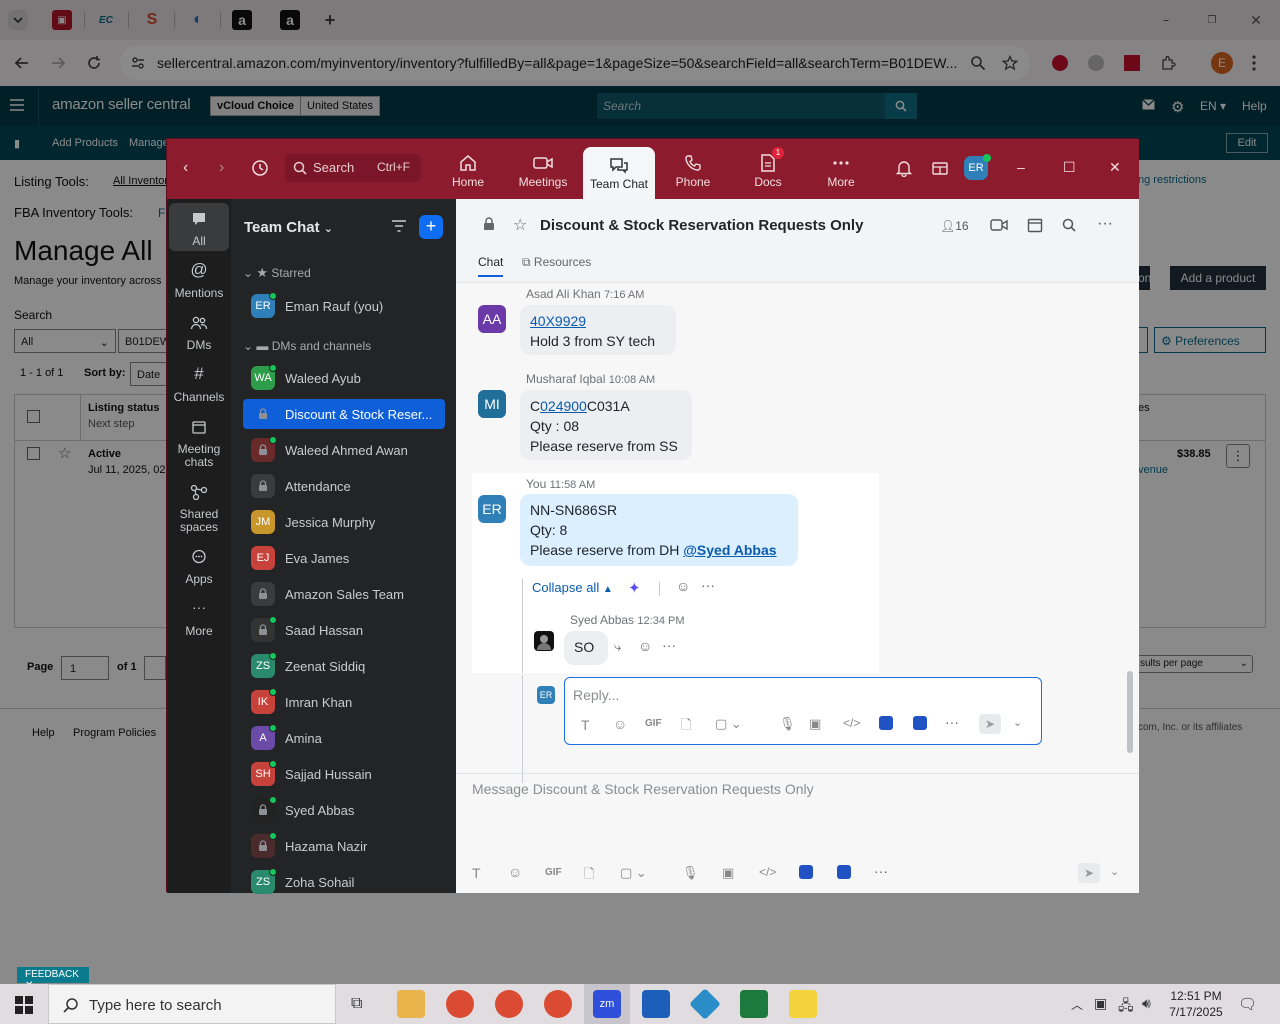 This screenshot has width=1280, height=1024. I want to click on app-diamond-icon, so click(705, 1004).